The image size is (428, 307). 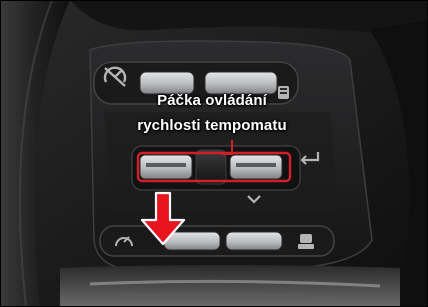 I want to click on callout-line-2: rychlosti tempomatu, so click(x=212, y=125).